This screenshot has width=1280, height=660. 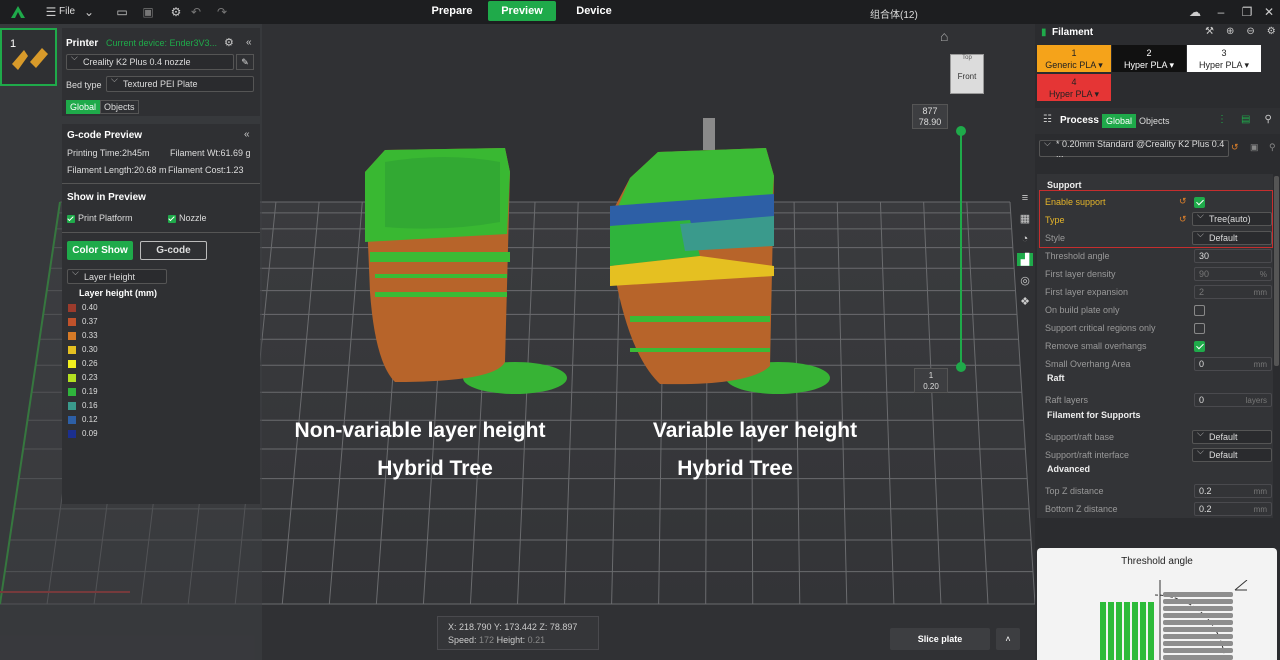 I want to click on open-folder-icon: ▭, so click(x=122, y=12).